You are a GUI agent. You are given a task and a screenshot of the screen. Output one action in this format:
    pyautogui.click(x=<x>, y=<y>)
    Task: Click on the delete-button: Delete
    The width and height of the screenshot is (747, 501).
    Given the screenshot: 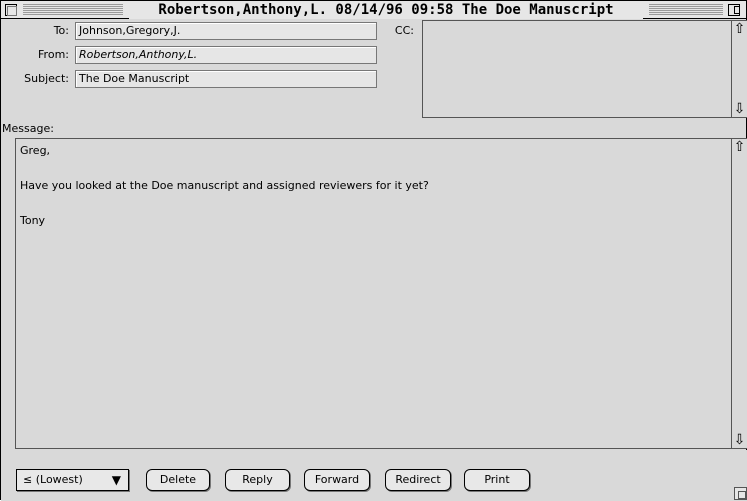 What is the action you would take?
    pyautogui.click(x=178, y=480)
    